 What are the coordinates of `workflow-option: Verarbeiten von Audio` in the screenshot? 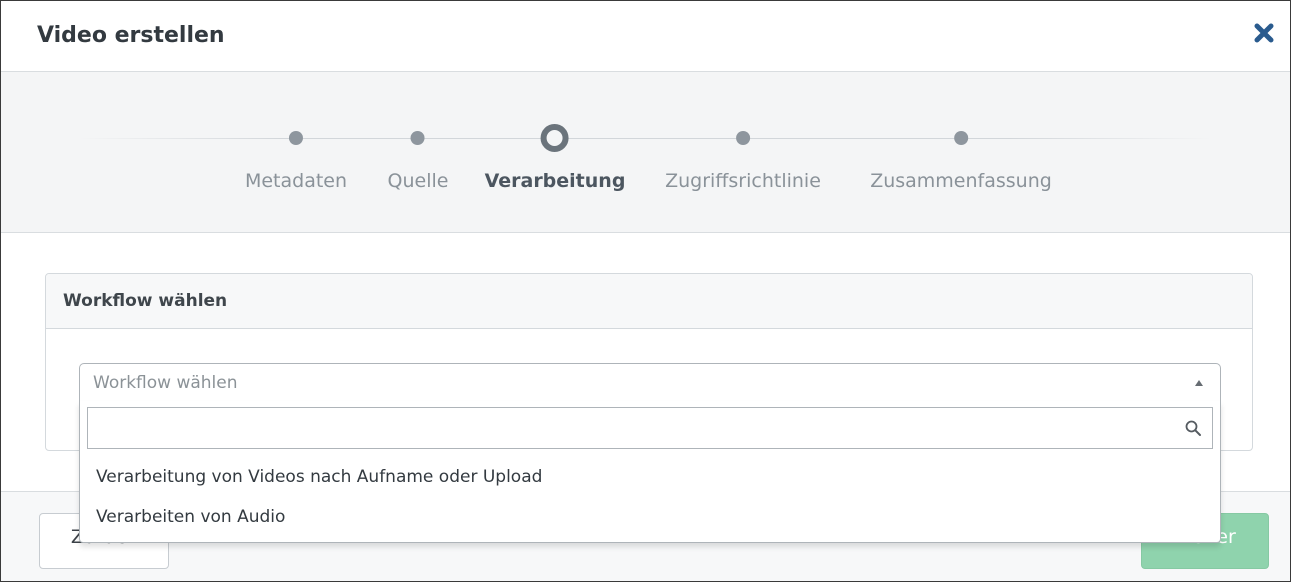 It's located at (650, 518).